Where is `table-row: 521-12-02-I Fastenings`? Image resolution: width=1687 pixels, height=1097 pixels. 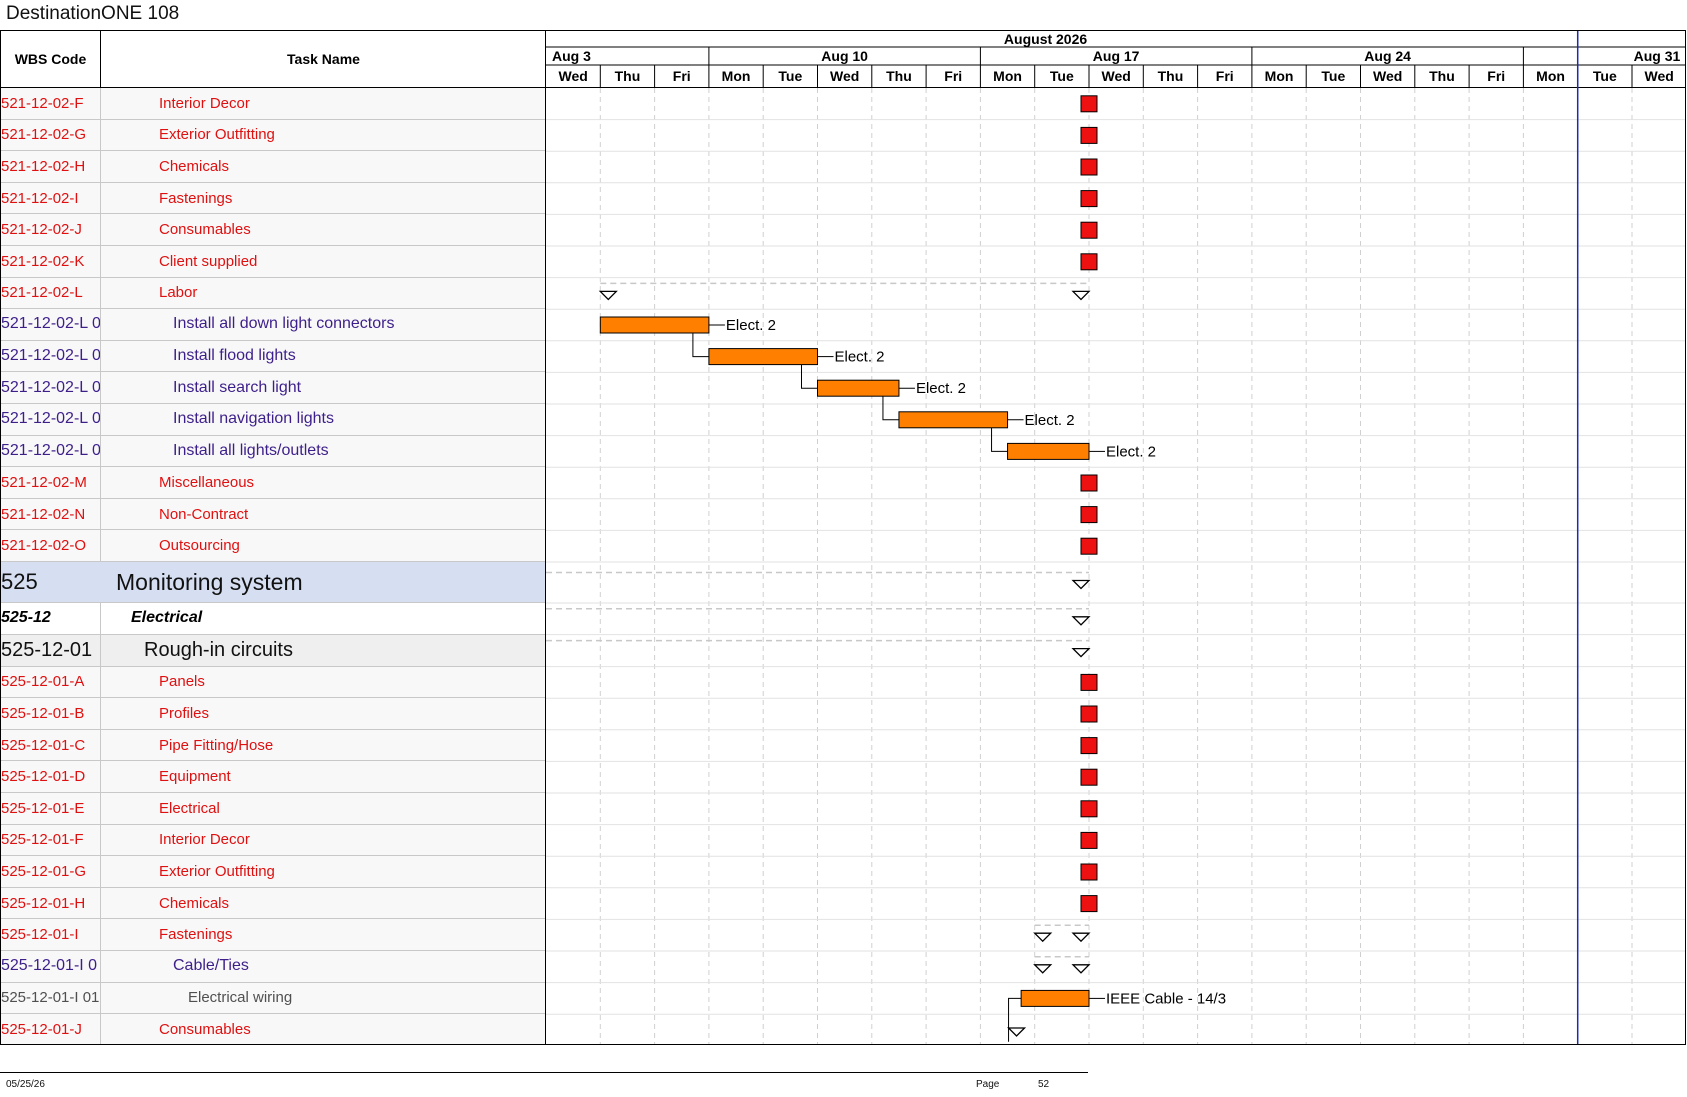
table-row: 521-12-02-I Fastenings is located at coordinates (273, 198).